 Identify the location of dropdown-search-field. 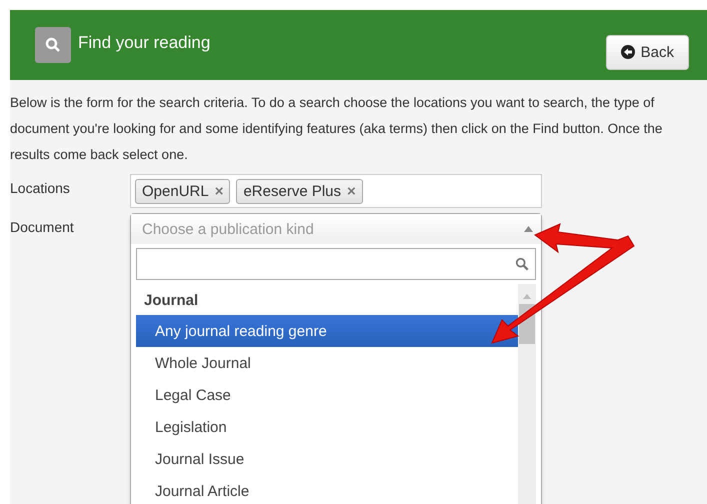
(336, 264).